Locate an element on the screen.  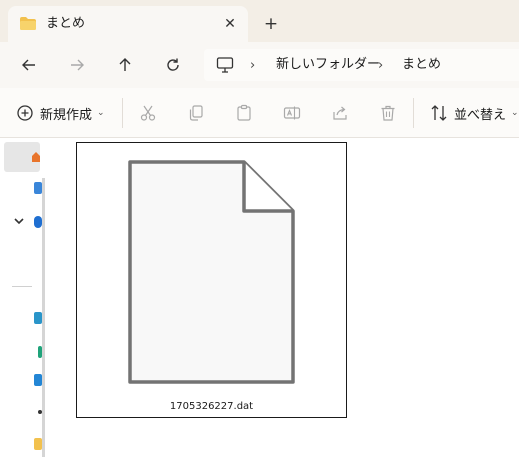
navigation-pane is located at coordinates (25, 297).